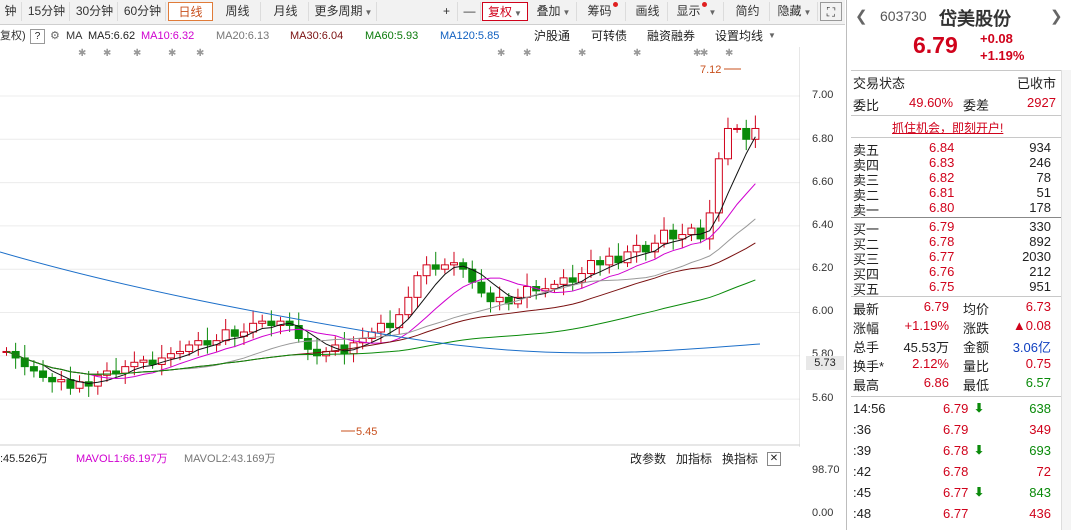 This screenshot has width=1071, height=530. What do you see at coordinates (1031, 325) in the screenshot?
I see `stat-value: ▲0.08` at bounding box center [1031, 325].